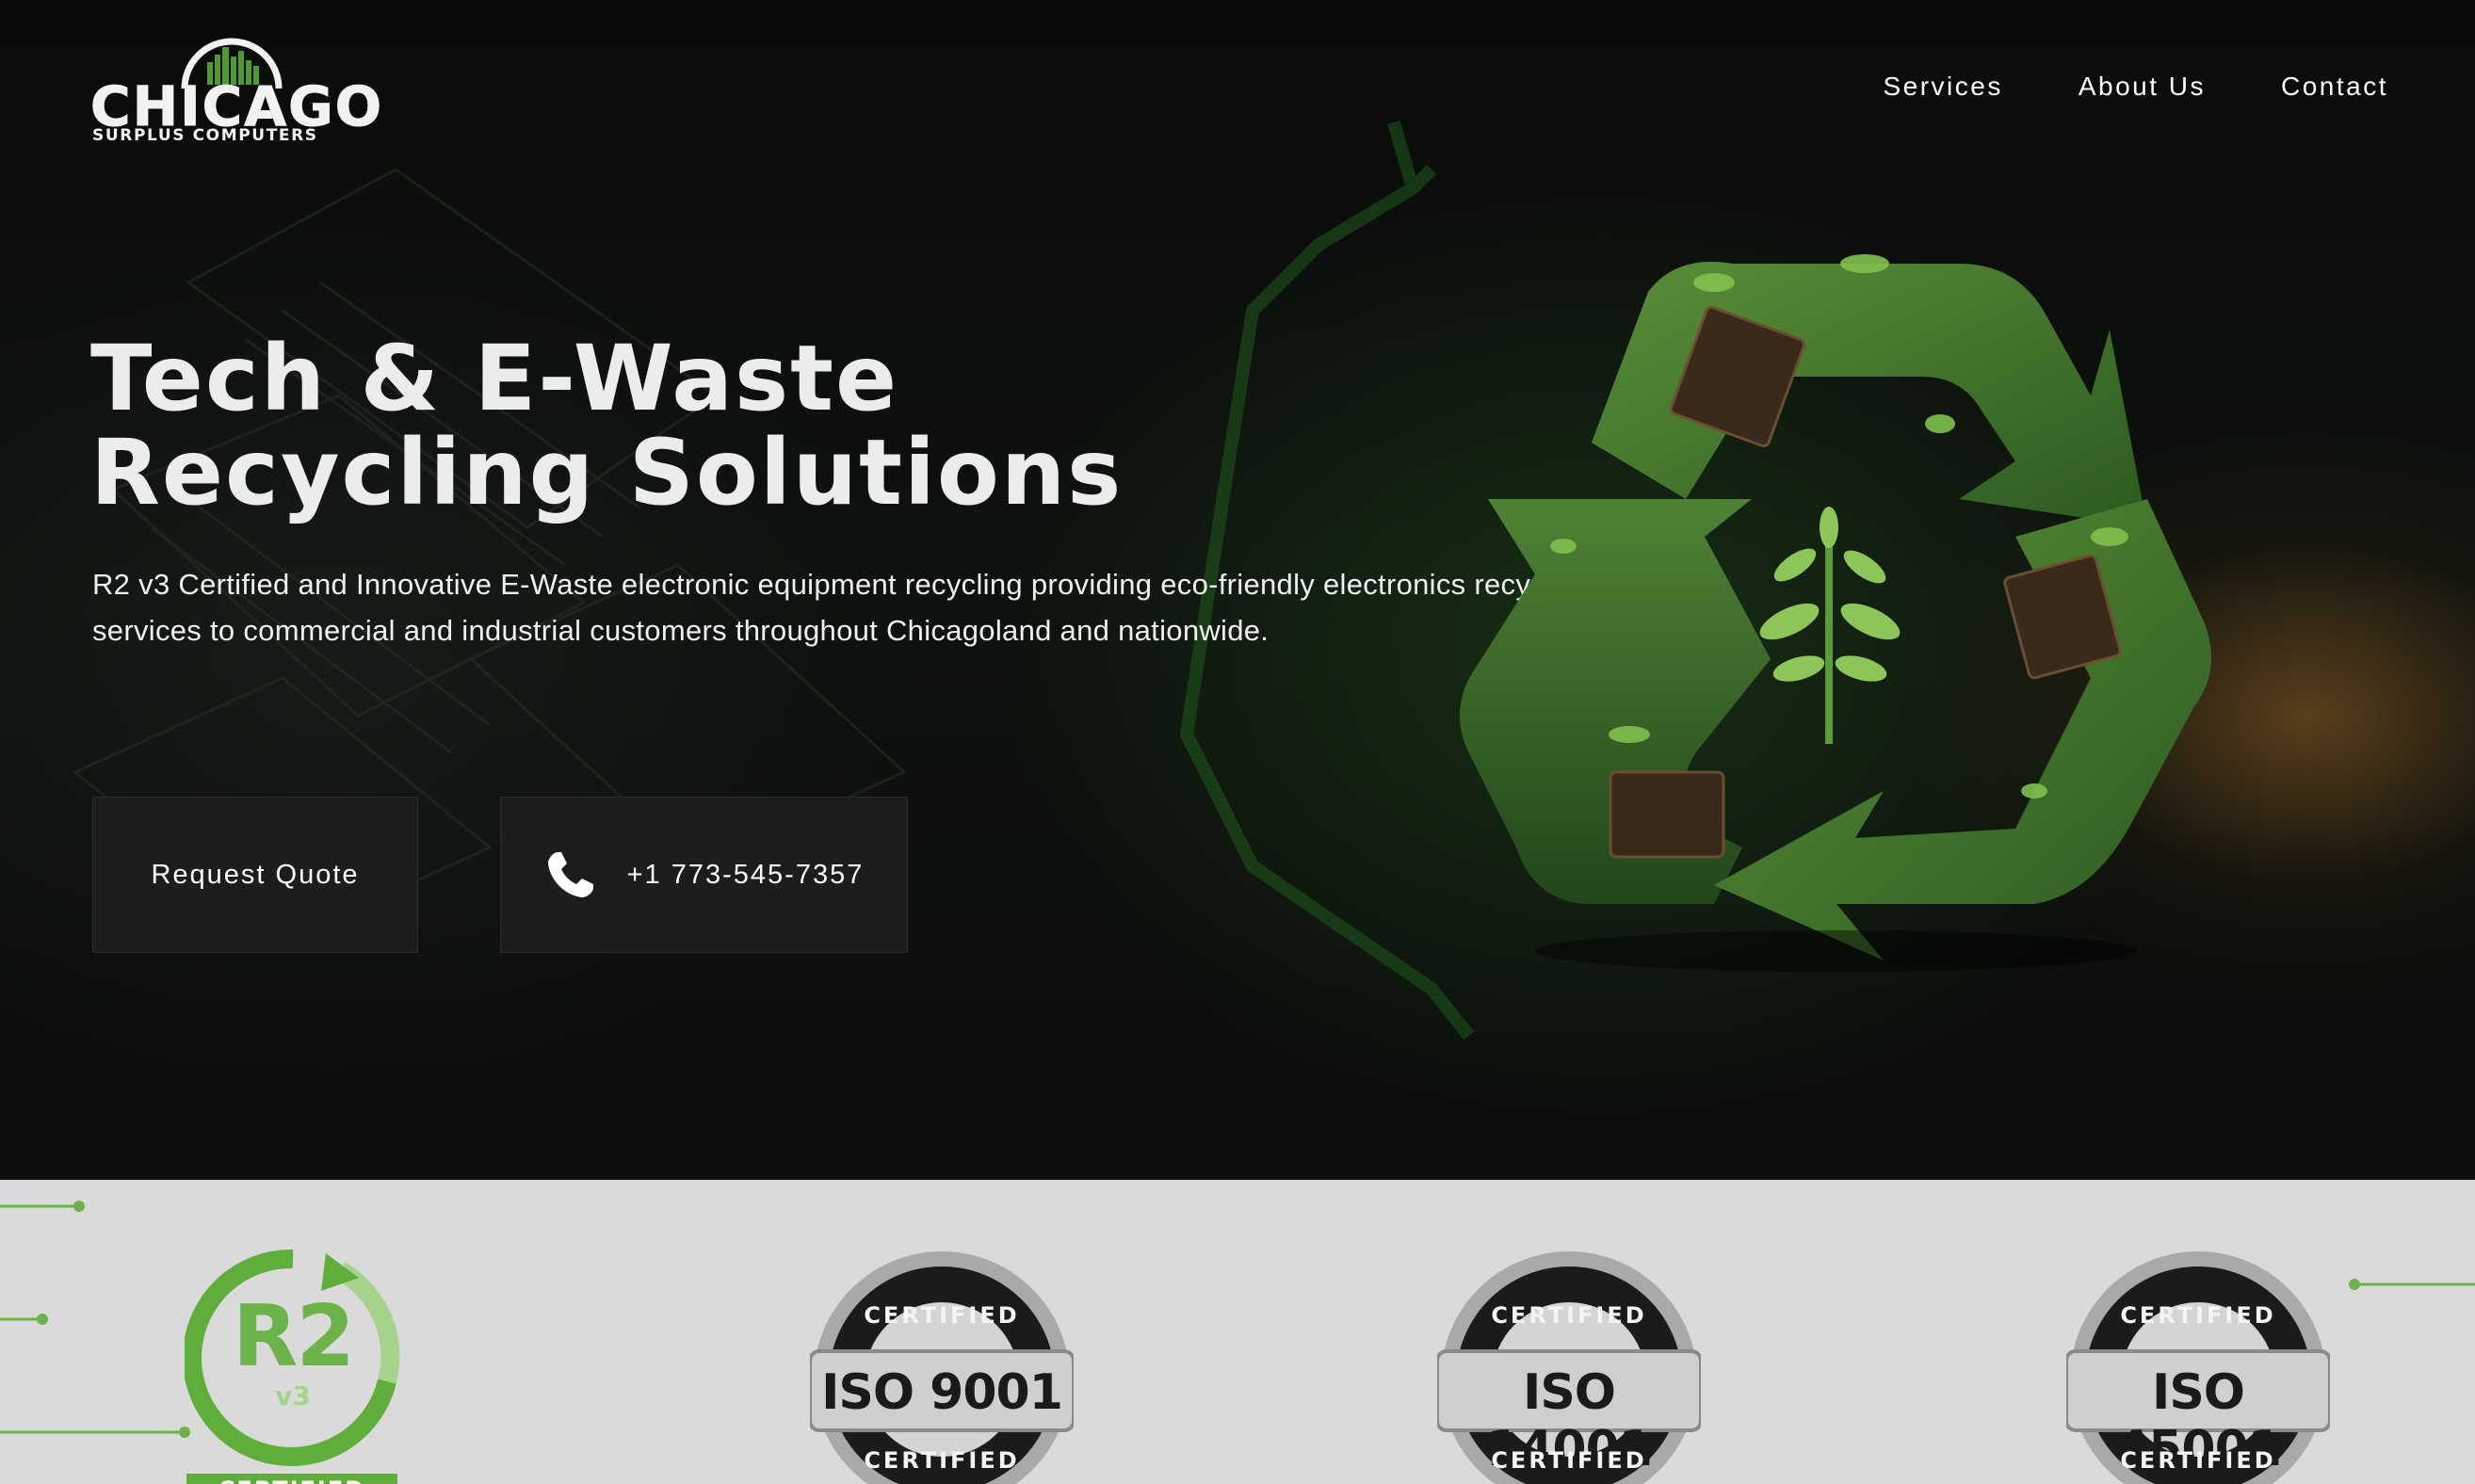  Describe the element at coordinates (570, 874) in the screenshot. I see `phone-icon` at that location.